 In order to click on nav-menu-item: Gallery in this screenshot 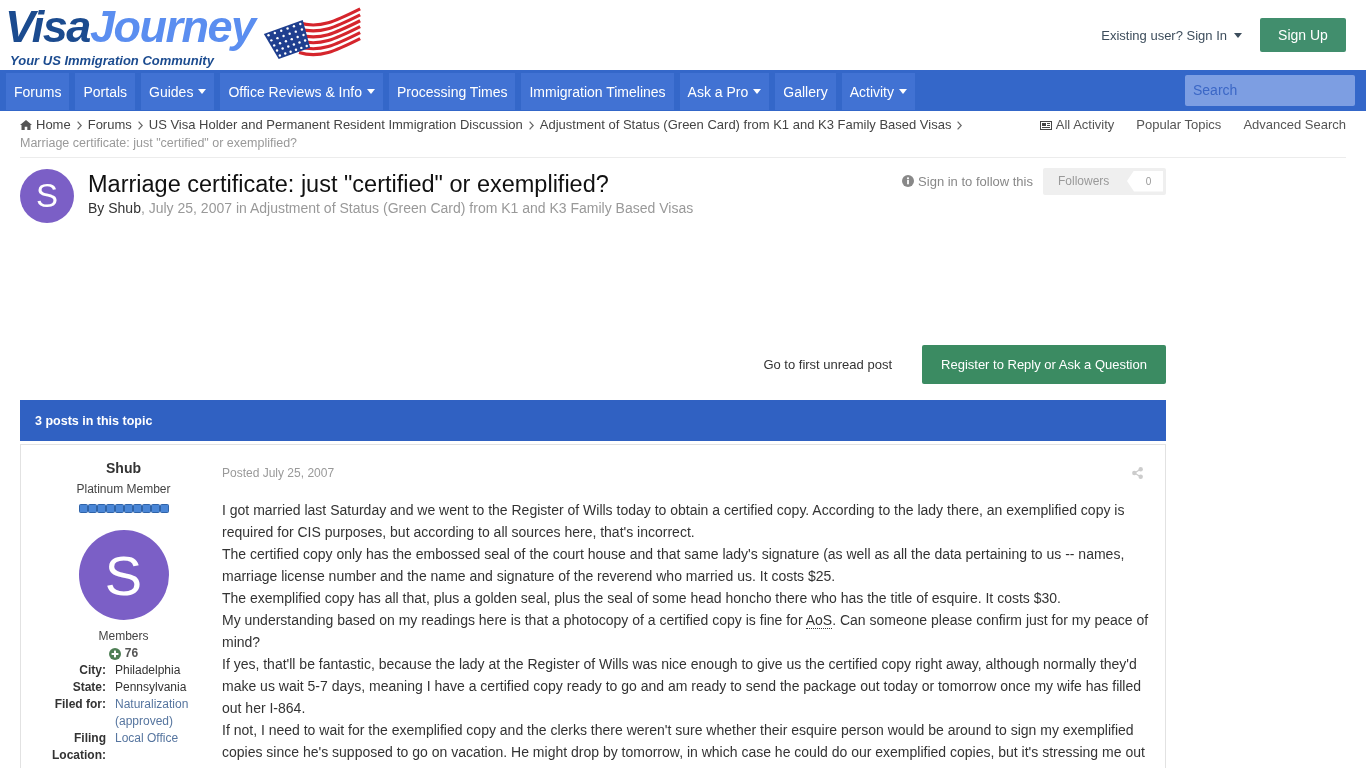, I will do `click(805, 91)`.